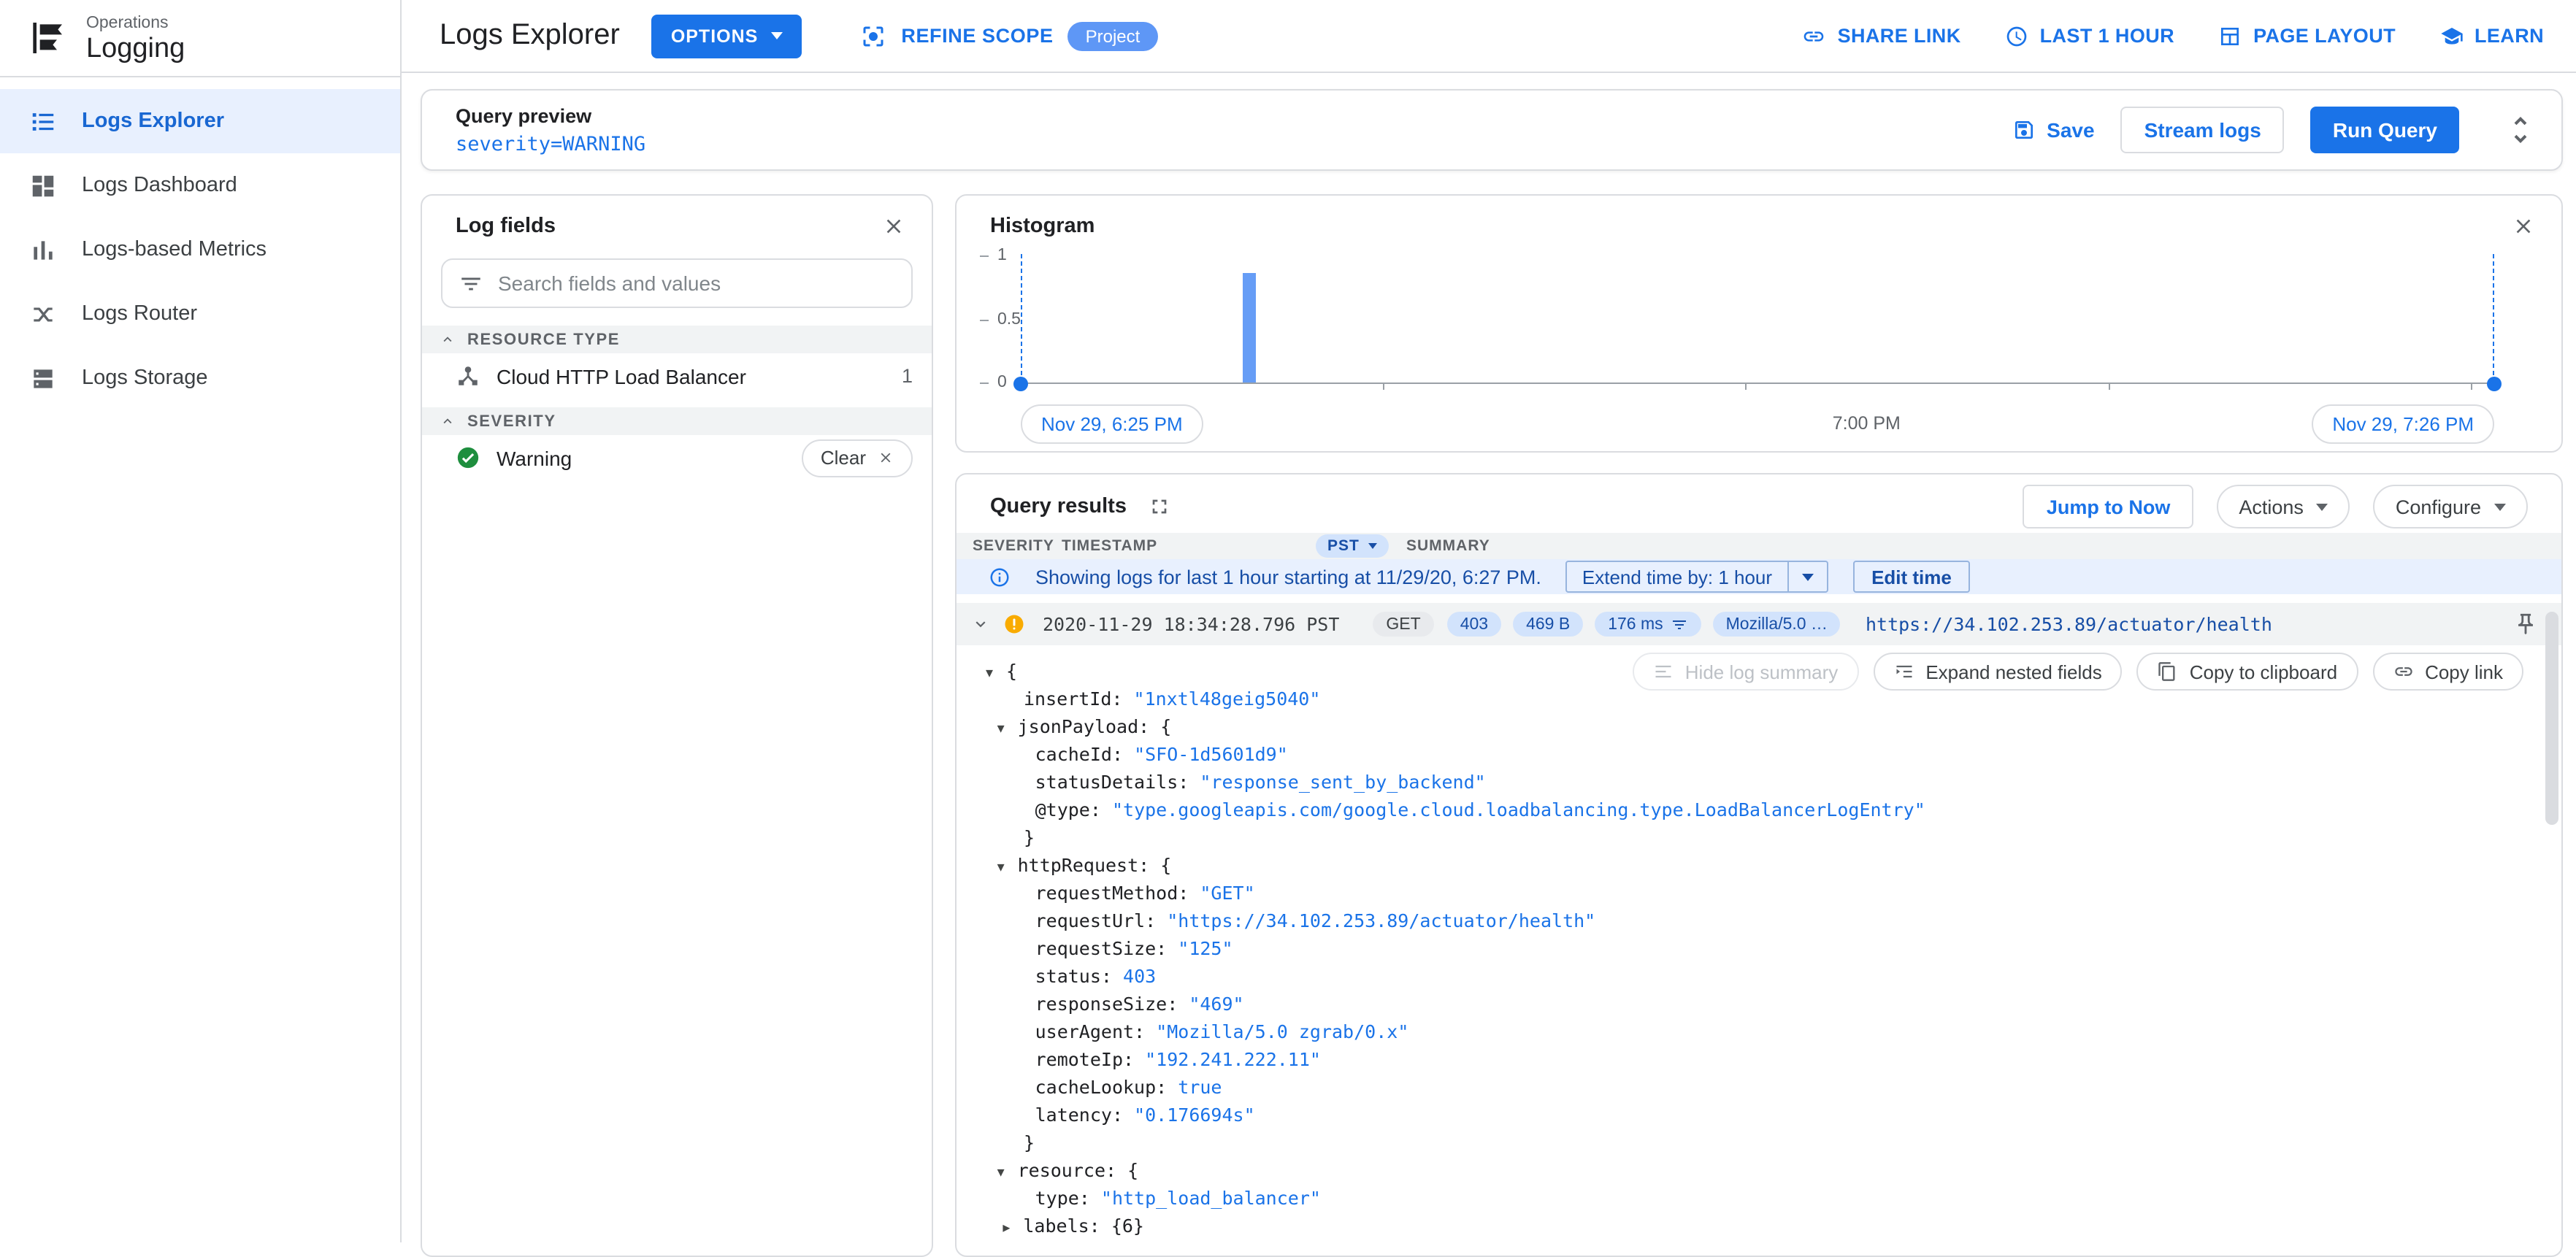  I want to click on json-line: ▾ jsonPayload: {, so click(1773, 726).